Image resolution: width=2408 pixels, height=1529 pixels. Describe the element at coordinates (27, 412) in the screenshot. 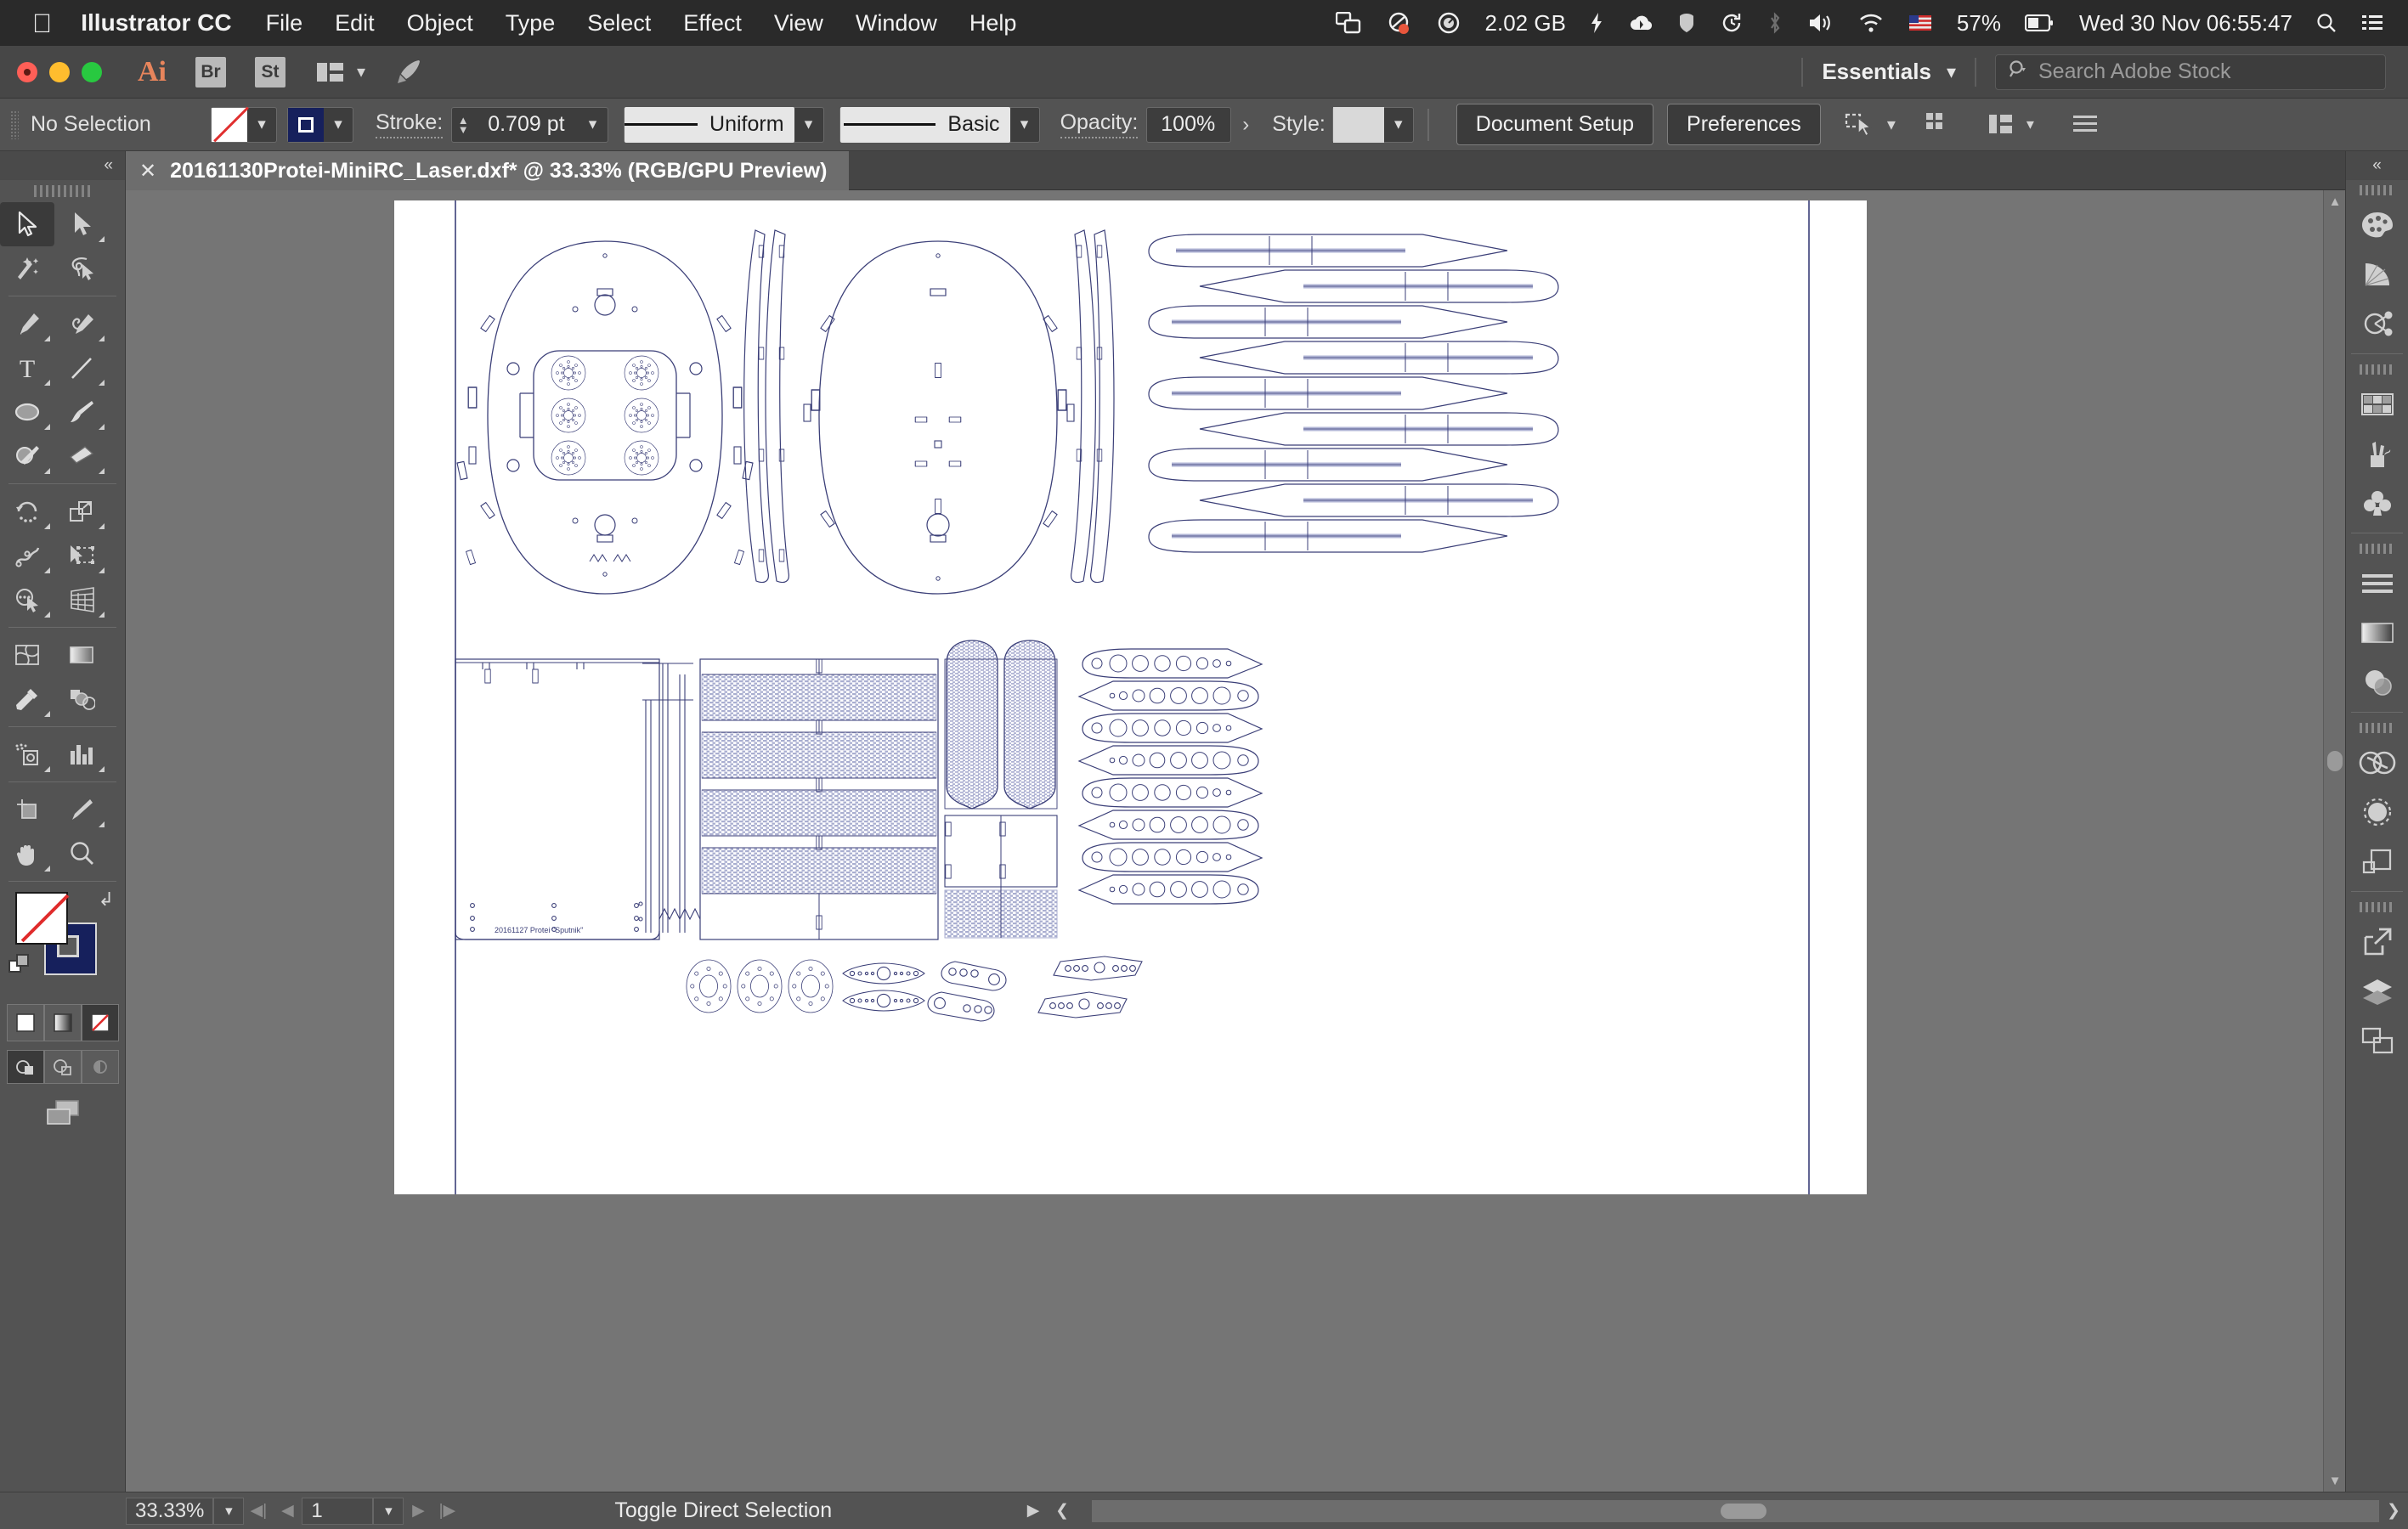

I see `ellipse-tool` at that location.